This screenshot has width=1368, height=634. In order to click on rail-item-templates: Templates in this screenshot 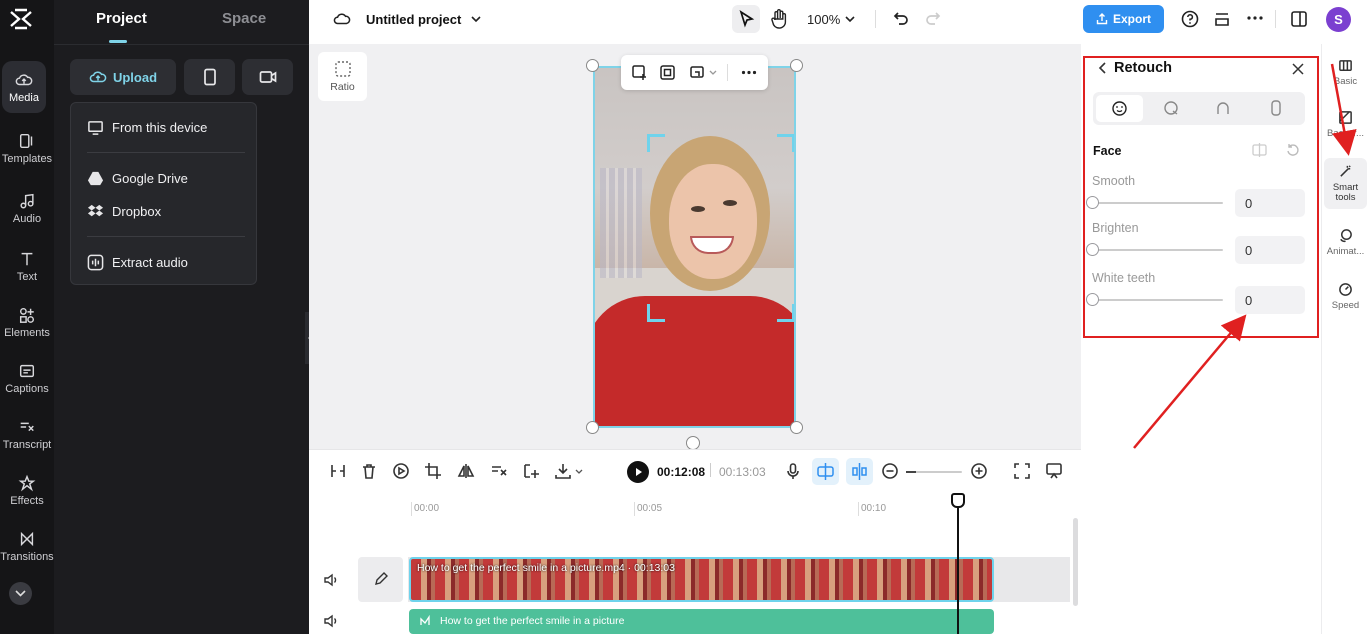, I will do `click(27, 148)`.